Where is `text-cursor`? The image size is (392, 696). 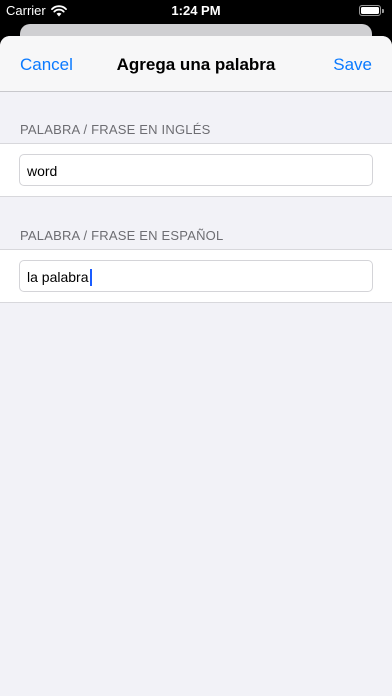
text-cursor is located at coordinates (90, 277).